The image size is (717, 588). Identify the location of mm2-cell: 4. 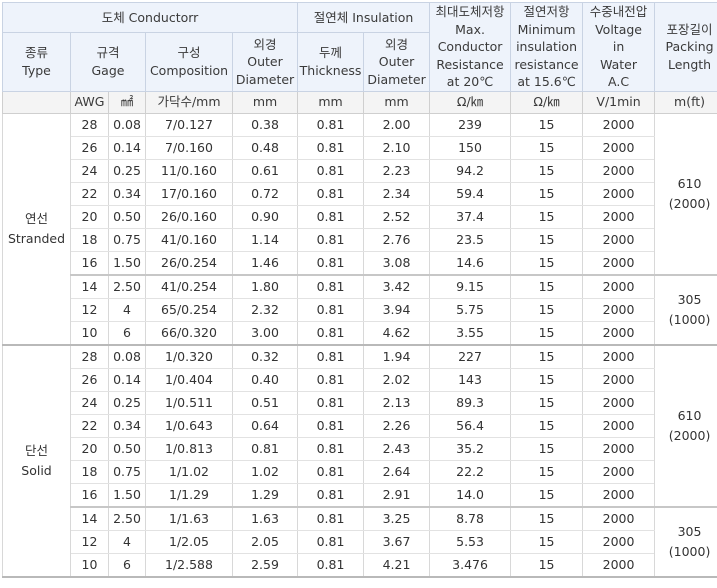
(127, 309).